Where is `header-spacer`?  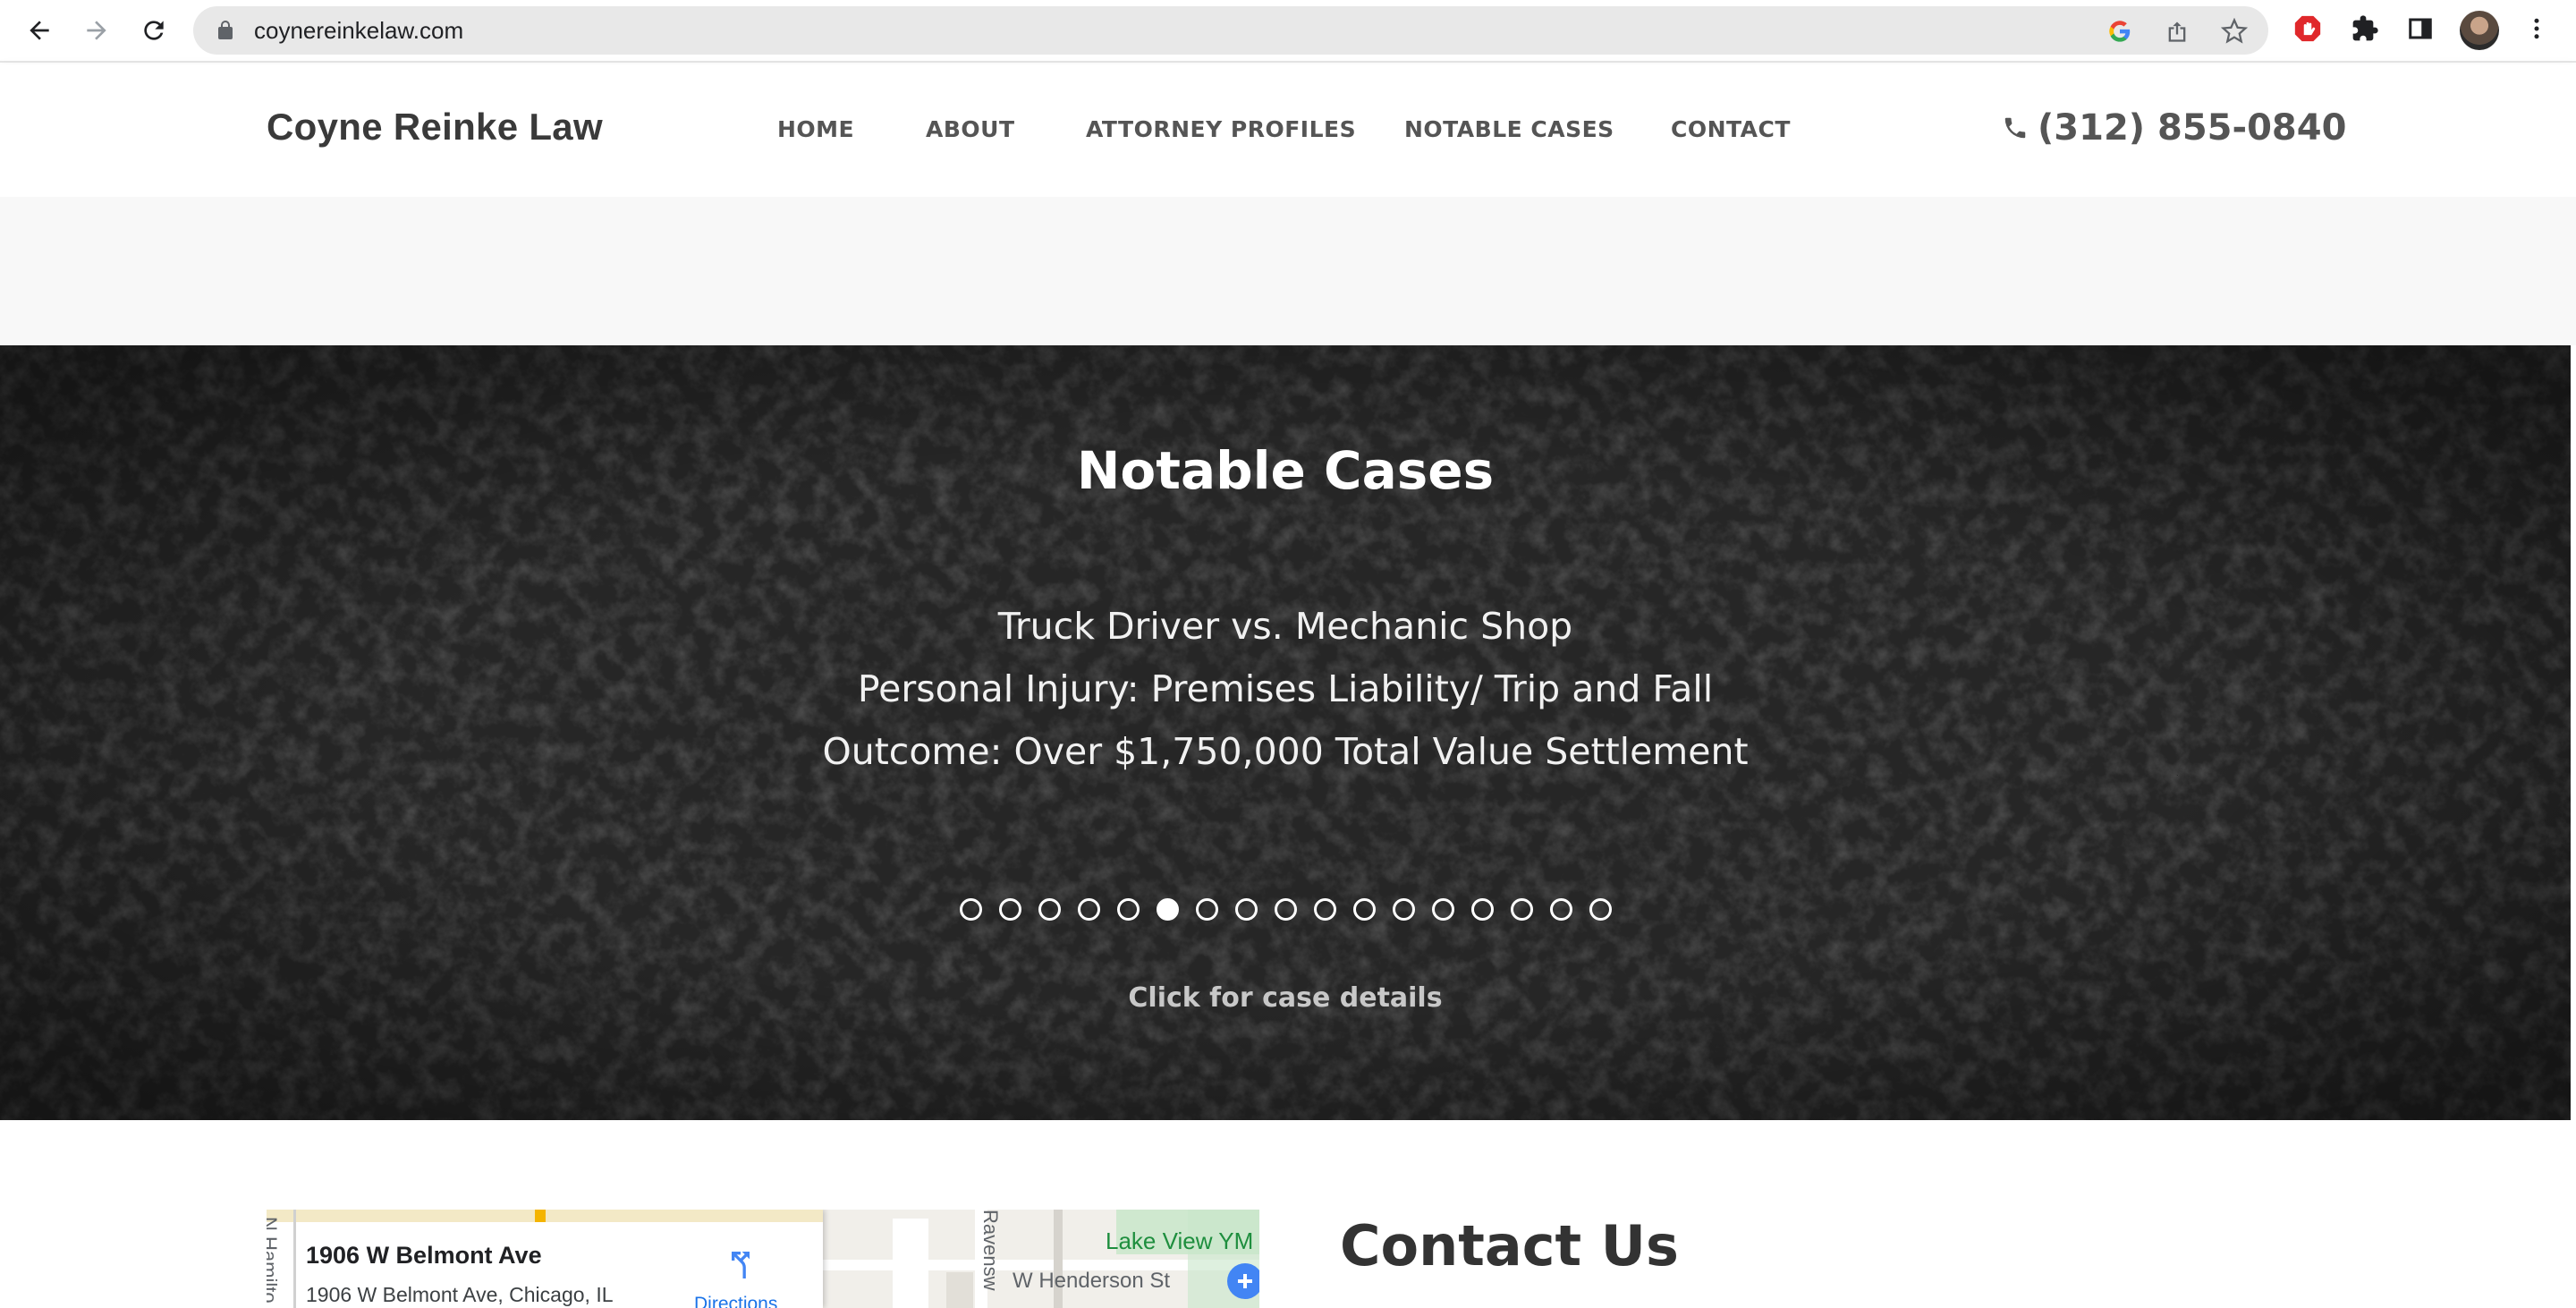 header-spacer is located at coordinates (1288, 271).